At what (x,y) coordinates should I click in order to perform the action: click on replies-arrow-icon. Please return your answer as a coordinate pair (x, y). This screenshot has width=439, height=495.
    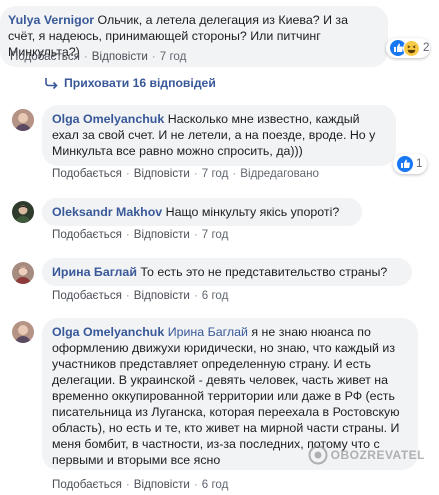
    Looking at the image, I should click on (52, 83).